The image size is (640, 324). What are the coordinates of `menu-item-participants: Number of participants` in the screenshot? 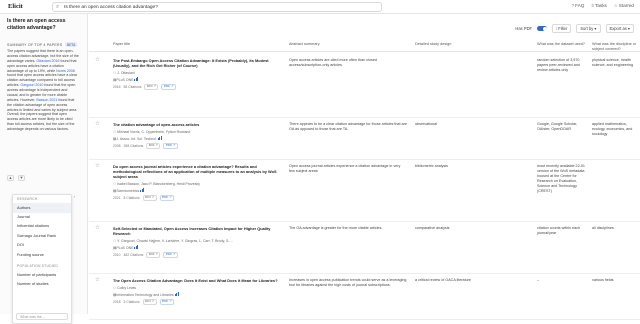 It's located at (42, 274).